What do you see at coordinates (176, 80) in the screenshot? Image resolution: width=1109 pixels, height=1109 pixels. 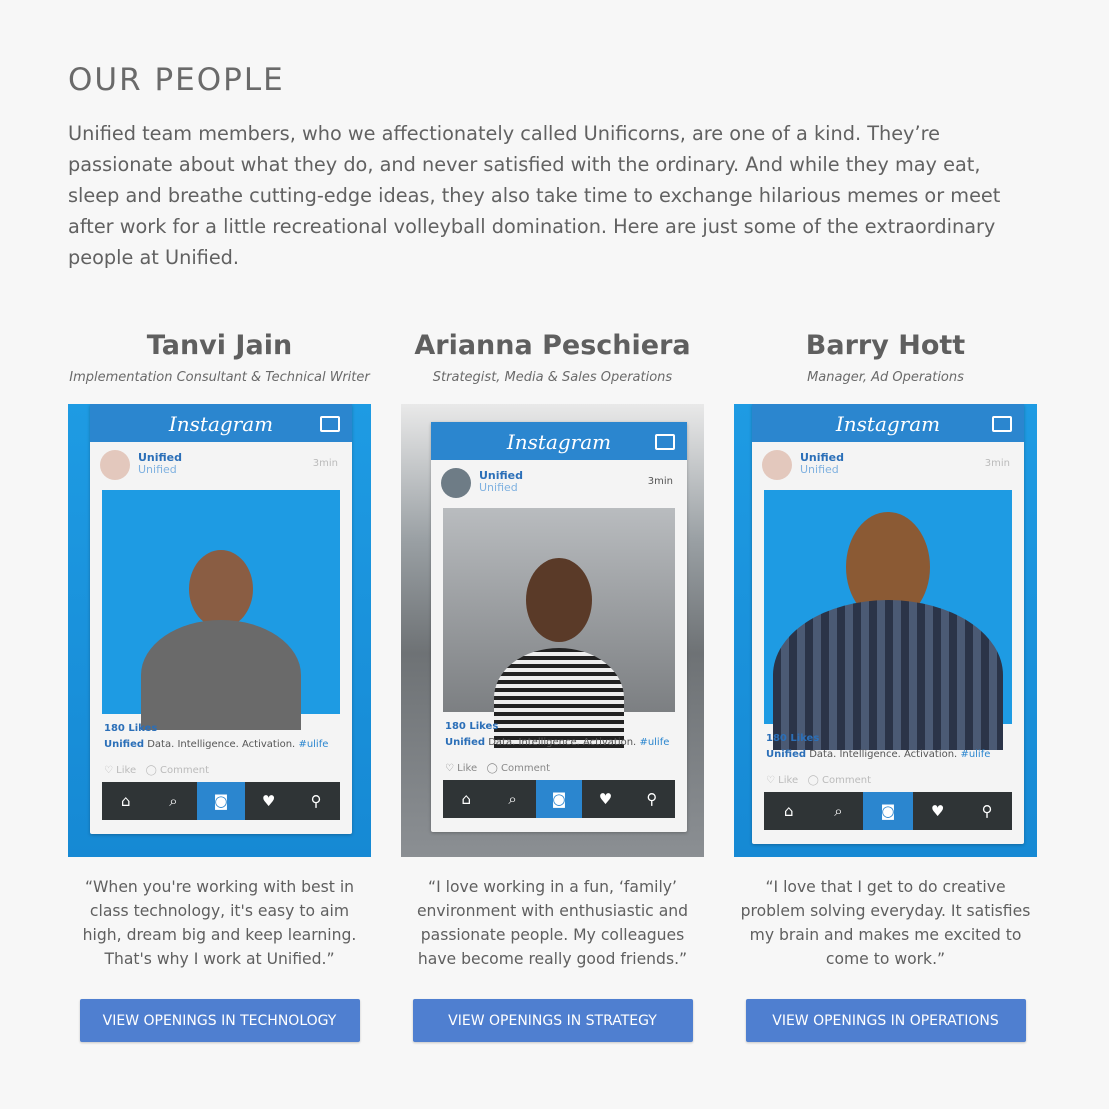 I see `section-title: OUR PEOPLE` at bounding box center [176, 80].